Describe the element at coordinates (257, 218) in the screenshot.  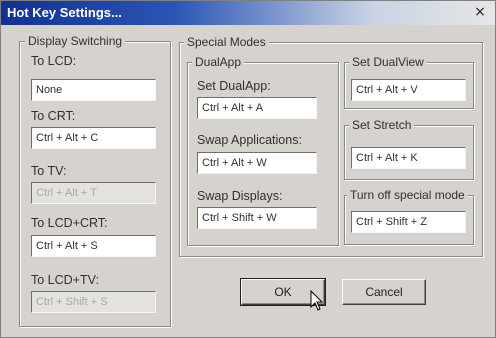
I see `swap-displays-hotkey-field: Ctrl + Shift + W` at that location.